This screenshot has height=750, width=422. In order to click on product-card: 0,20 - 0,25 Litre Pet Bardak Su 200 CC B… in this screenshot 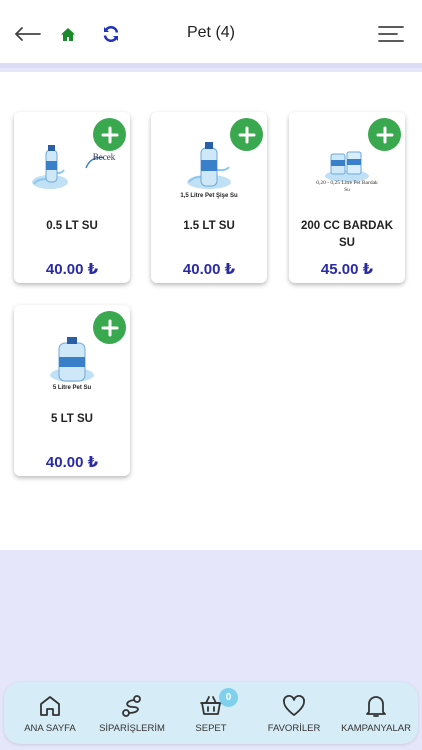, I will do `click(347, 197)`.